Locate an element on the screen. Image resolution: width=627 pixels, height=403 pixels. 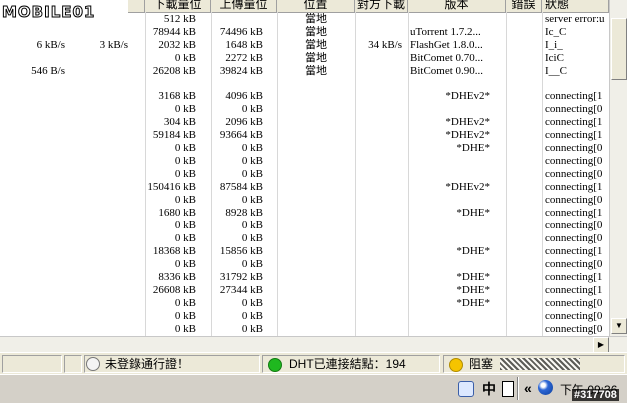
table-row: 8336 kB 31792 kB *DHE* connecting[1 is located at coordinates (304, 277).